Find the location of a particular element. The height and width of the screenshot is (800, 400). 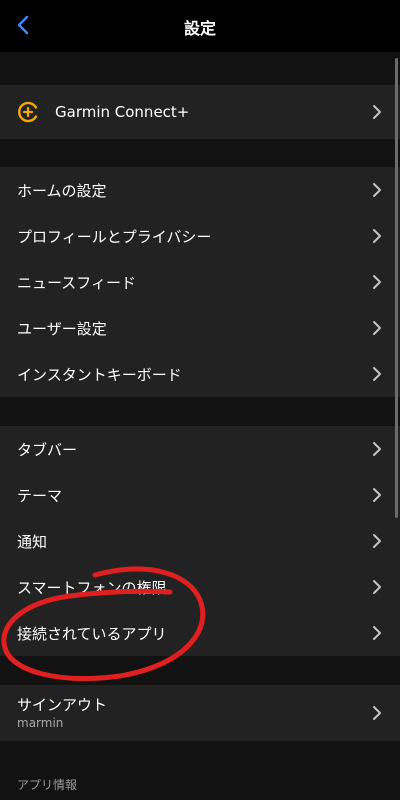

garmin-connect-plus-icon is located at coordinates (28, 112).